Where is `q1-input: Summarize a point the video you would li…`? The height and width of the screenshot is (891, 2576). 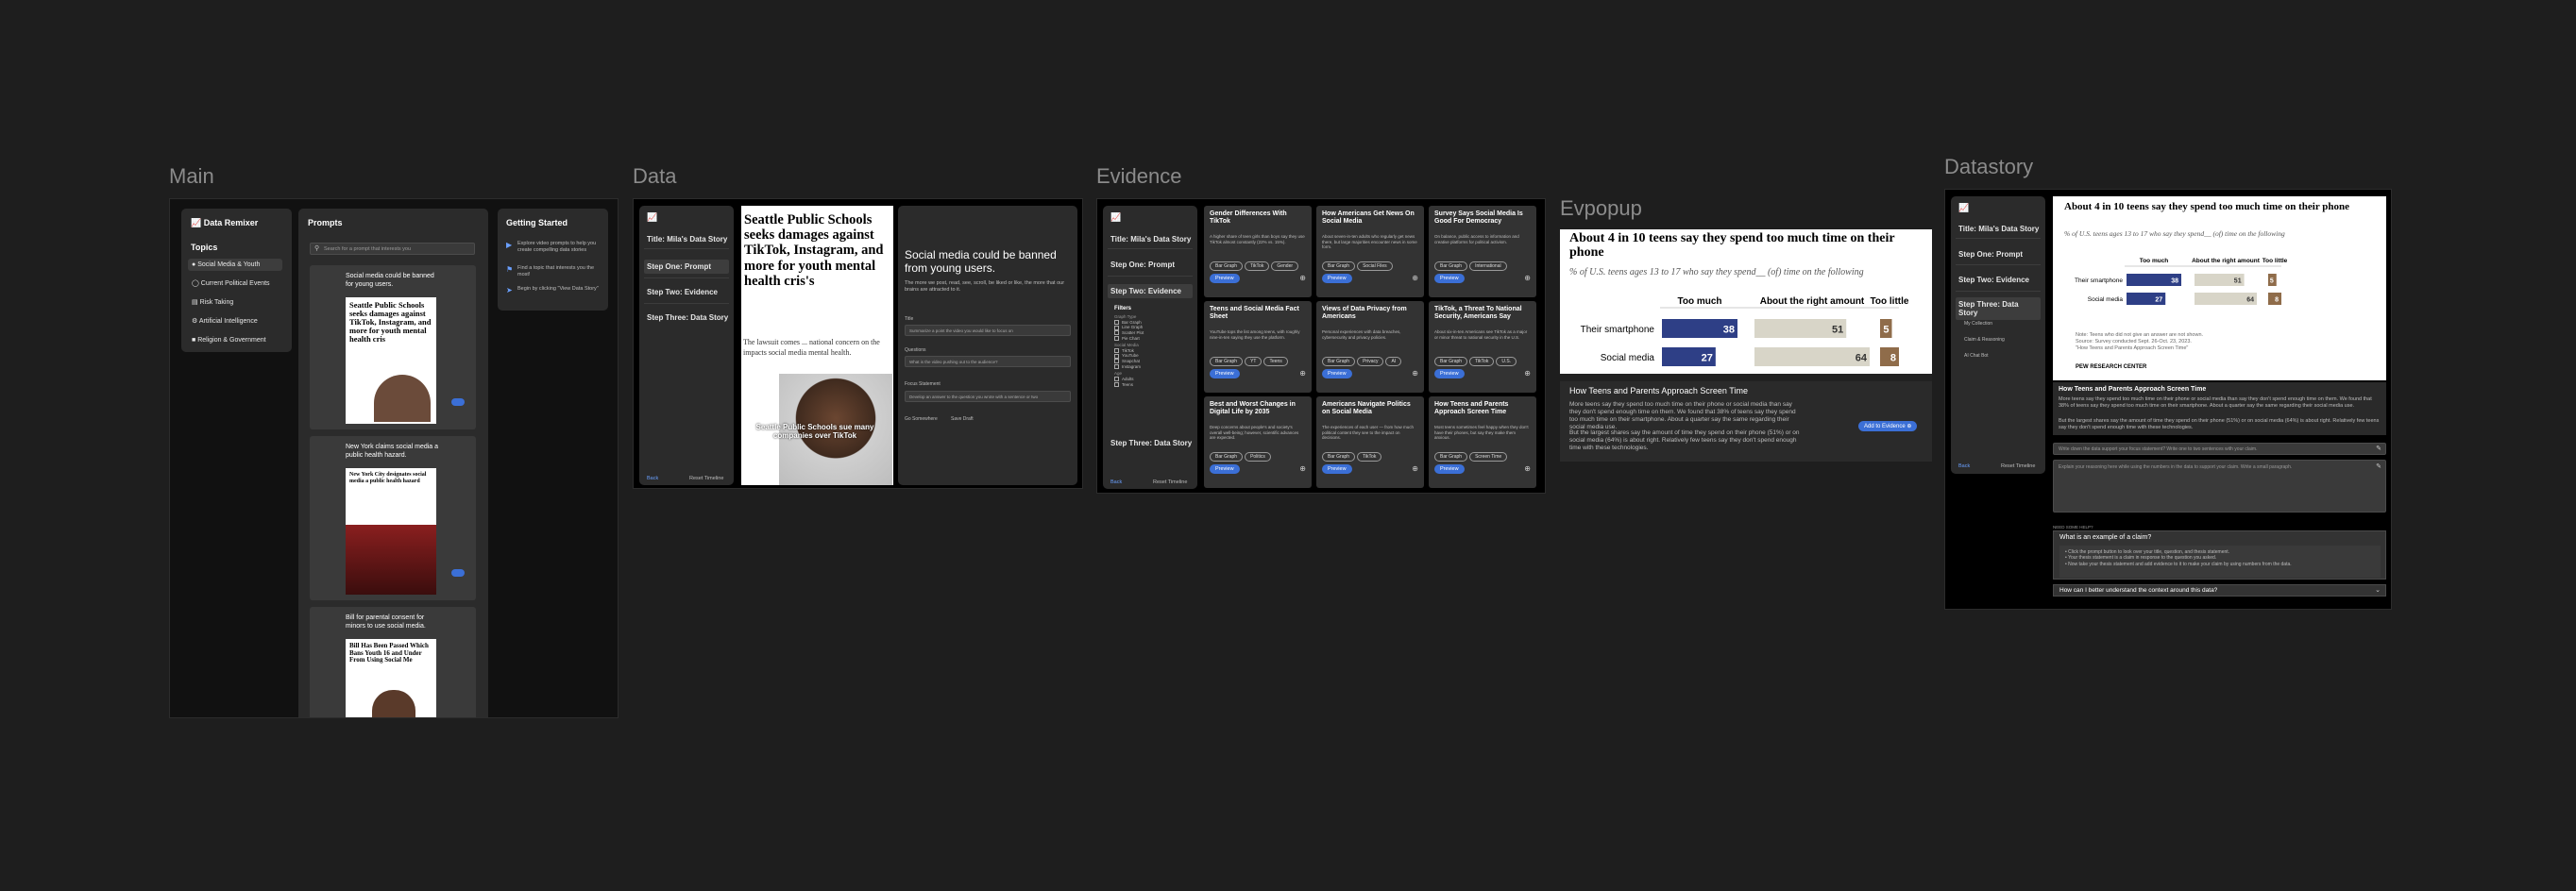
q1-input: Summarize a point the video you would li… is located at coordinates (988, 330).